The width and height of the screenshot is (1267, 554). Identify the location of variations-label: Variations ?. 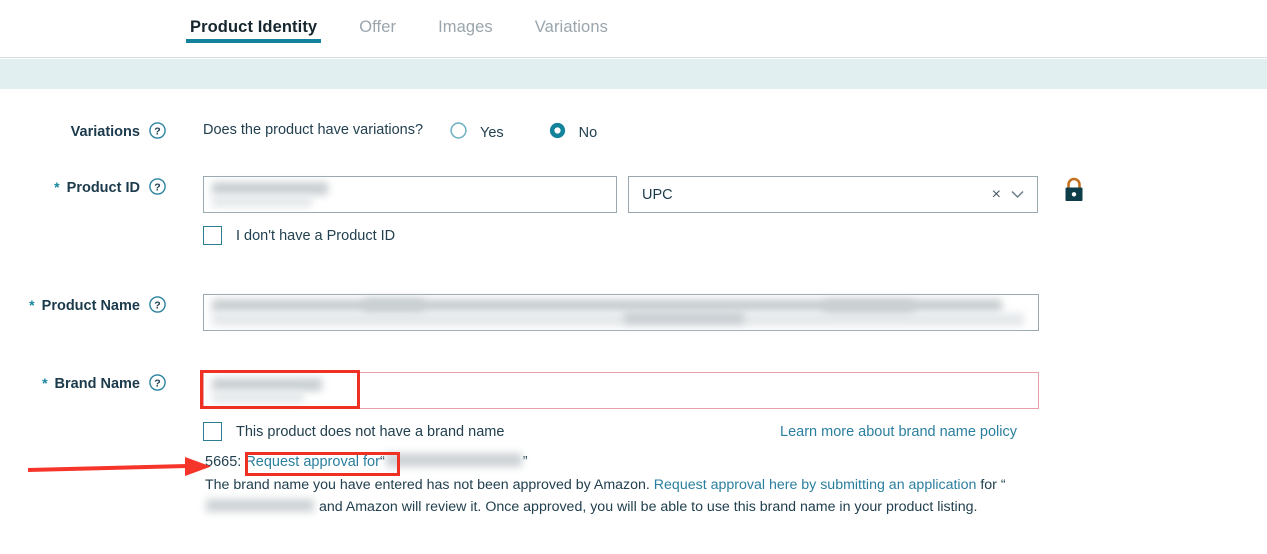
(83, 131).